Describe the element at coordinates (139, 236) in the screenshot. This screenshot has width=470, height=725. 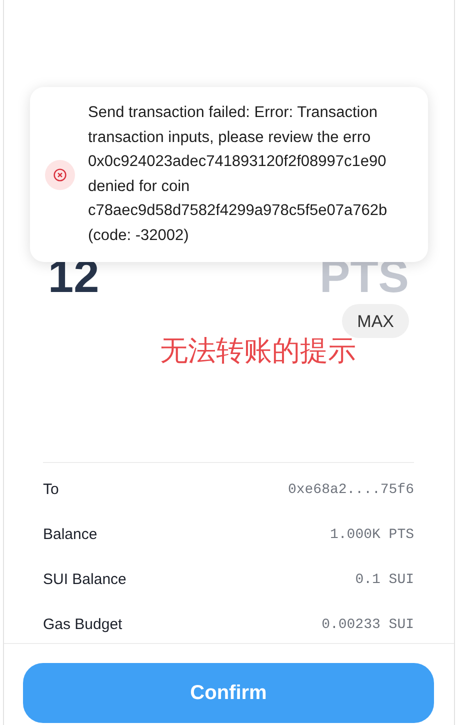
I see `toast-message-line: (code: -32002)` at that location.